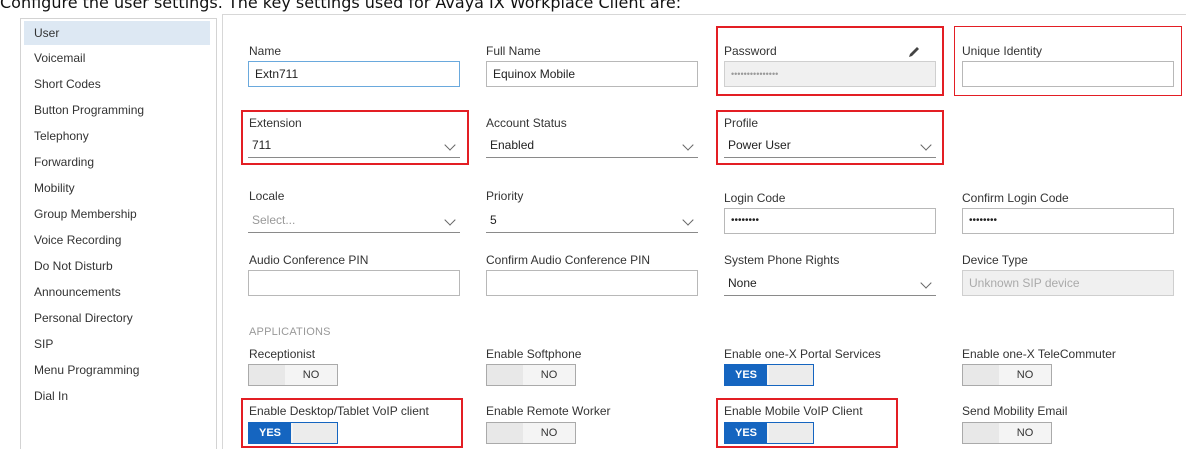 Image resolution: width=1186 pixels, height=449 pixels. Describe the element at coordinates (745, 433) in the screenshot. I see `enable-mobile-voip-toggle-state: YES` at that location.